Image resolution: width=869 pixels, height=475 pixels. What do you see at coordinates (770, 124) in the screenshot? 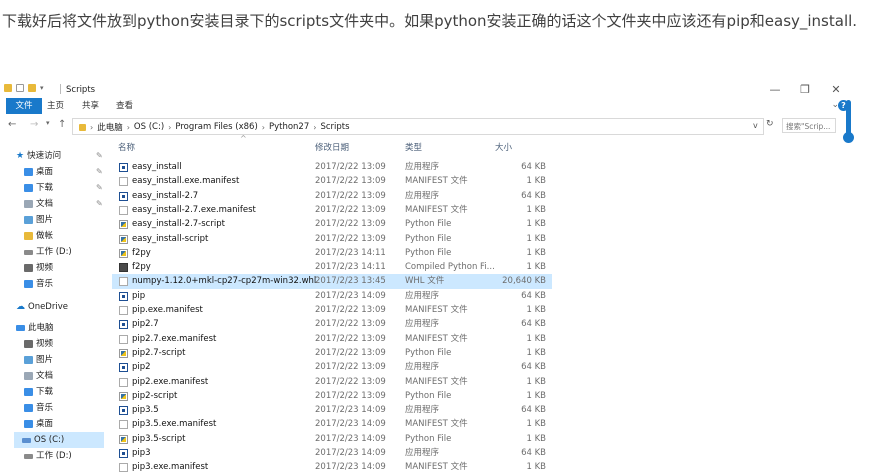
I see `refresh-icon: ↻` at bounding box center [770, 124].